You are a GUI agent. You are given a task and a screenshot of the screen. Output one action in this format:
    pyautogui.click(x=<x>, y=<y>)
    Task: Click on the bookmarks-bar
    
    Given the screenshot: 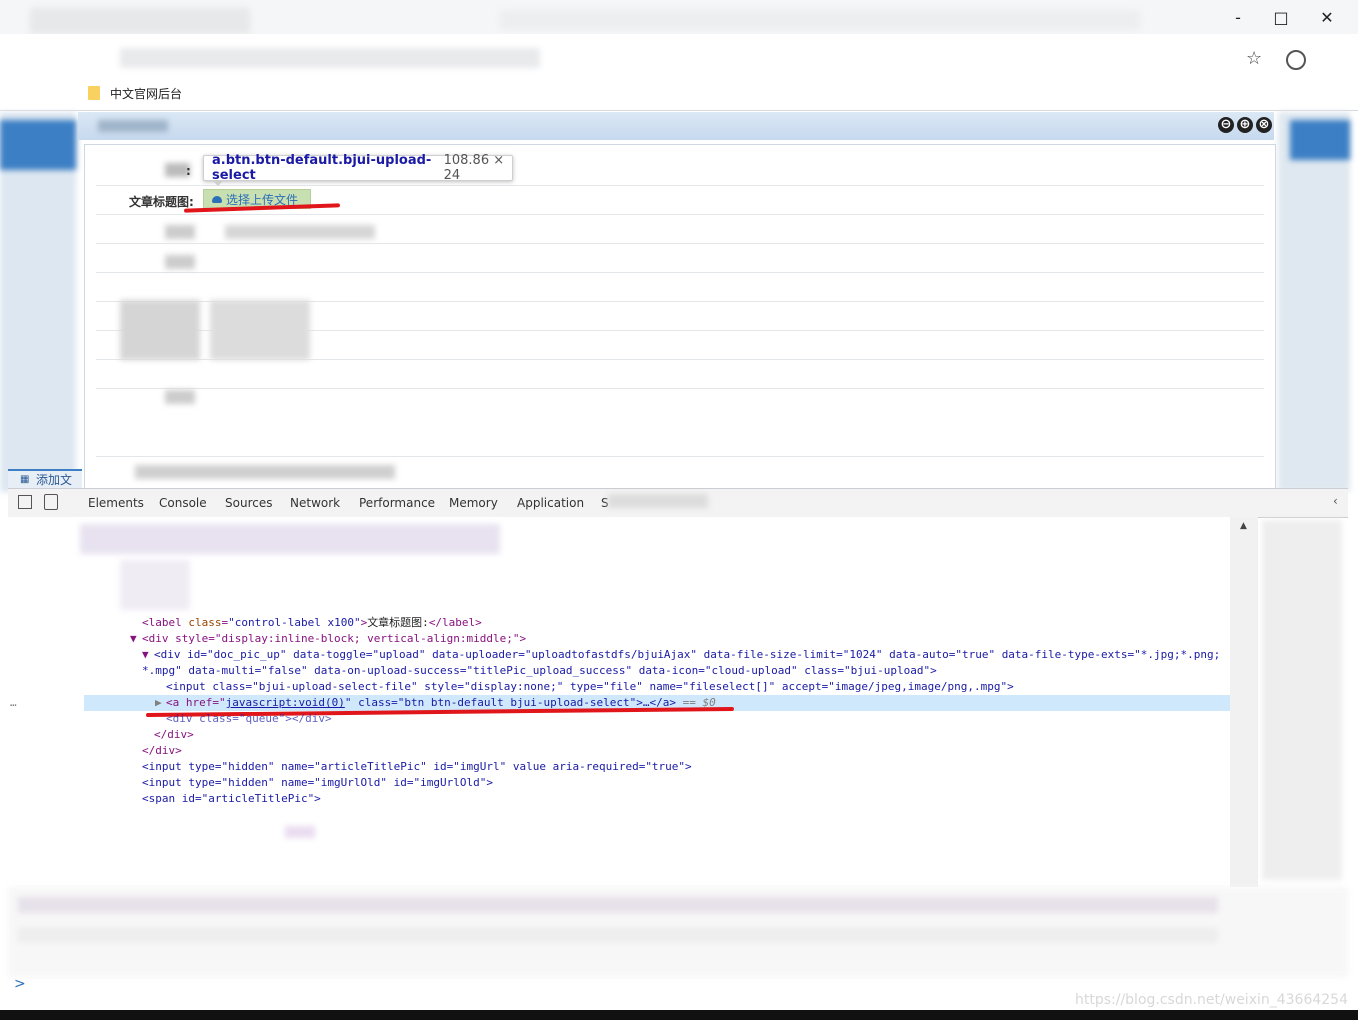 What is the action you would take?
    pyautogui.click(x=679, y=95)
    